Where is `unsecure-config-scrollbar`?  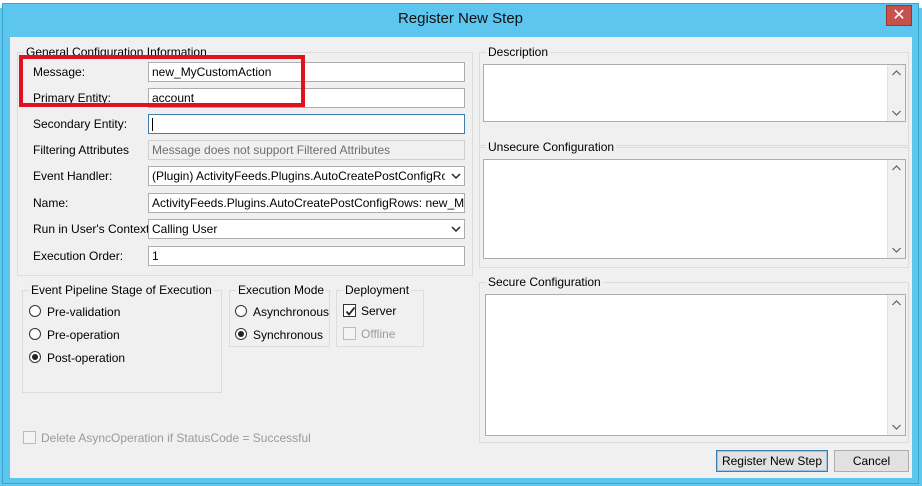
unsecure-config-scrollbar is located at coordinates (896, 209).